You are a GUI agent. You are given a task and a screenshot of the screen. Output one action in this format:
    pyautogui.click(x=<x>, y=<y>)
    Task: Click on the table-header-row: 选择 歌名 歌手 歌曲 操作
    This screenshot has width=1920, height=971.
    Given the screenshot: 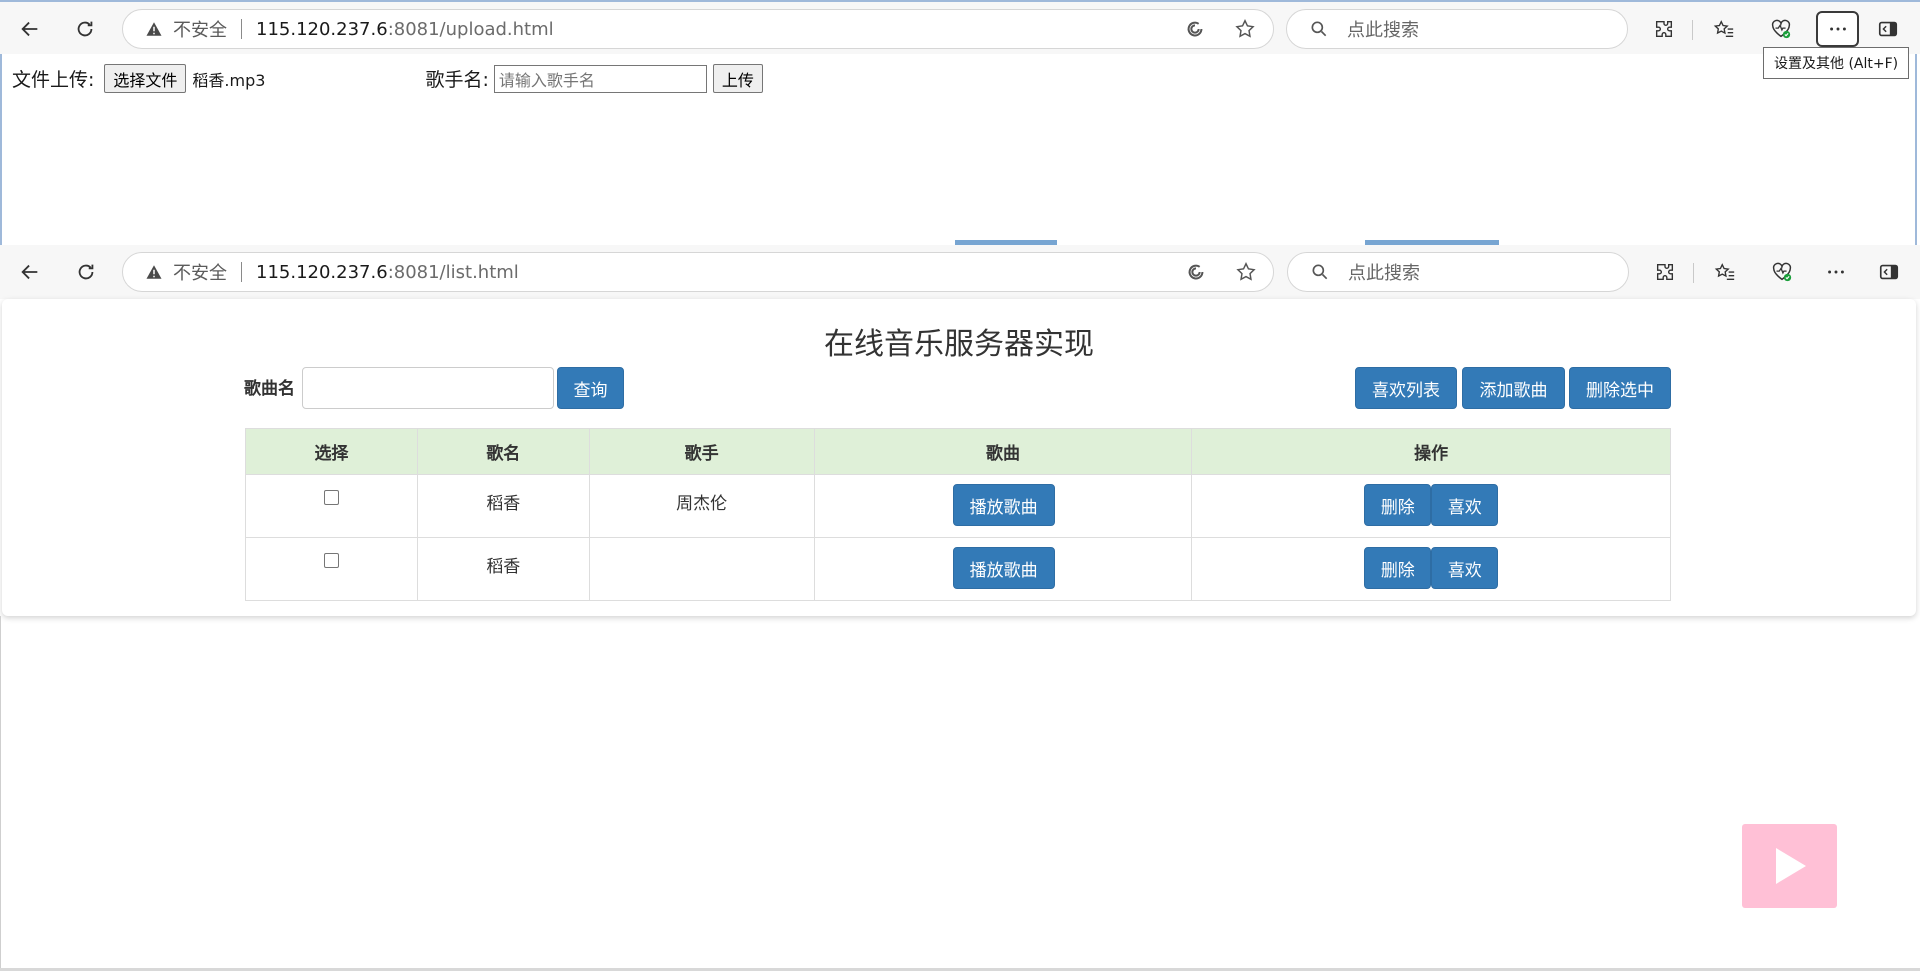 What is the action you would take?
    pyautogui.click(x=958, y=451)
    